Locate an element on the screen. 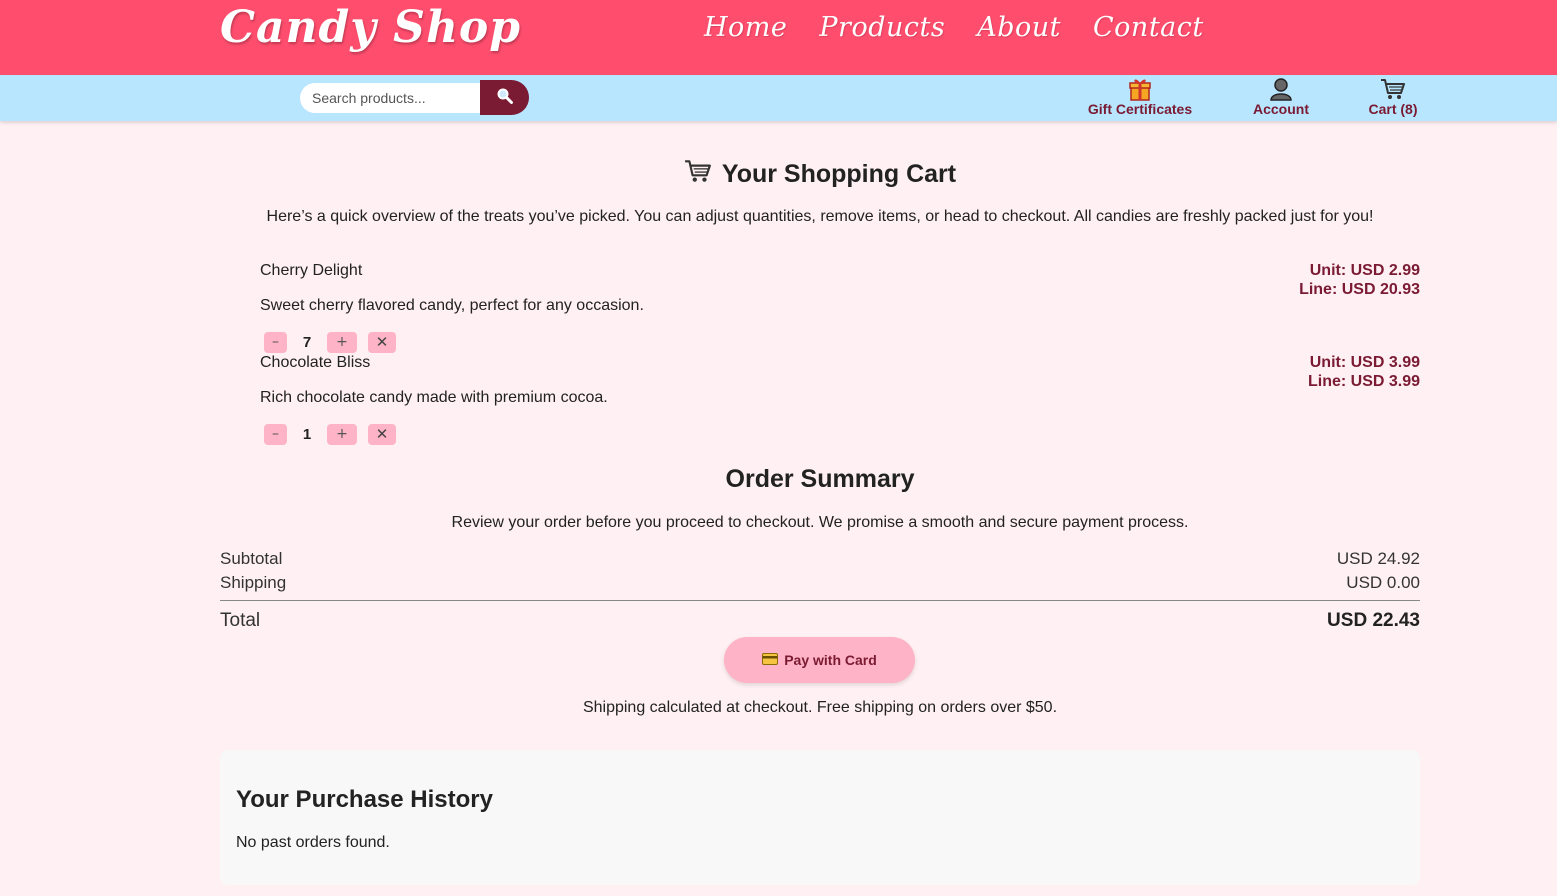 The width and height of the screenshot is (1557, 896). total-label: Total is located at coordinates (240, 620).